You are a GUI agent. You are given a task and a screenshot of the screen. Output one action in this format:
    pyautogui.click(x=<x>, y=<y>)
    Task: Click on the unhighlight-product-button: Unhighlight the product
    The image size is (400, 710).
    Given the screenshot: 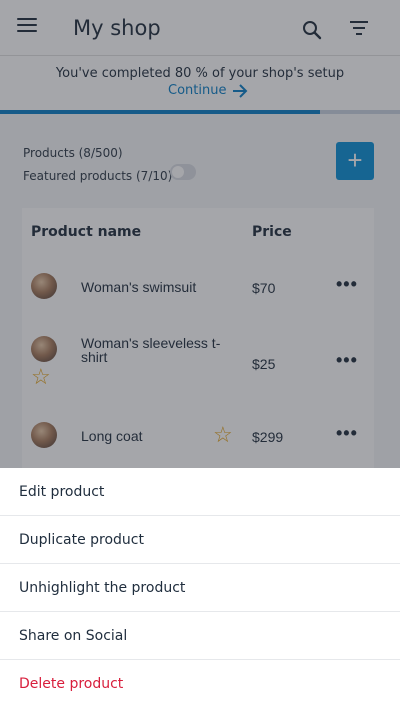 What is the action you would take?
    pyautogui.click(x=200, y=588)
    